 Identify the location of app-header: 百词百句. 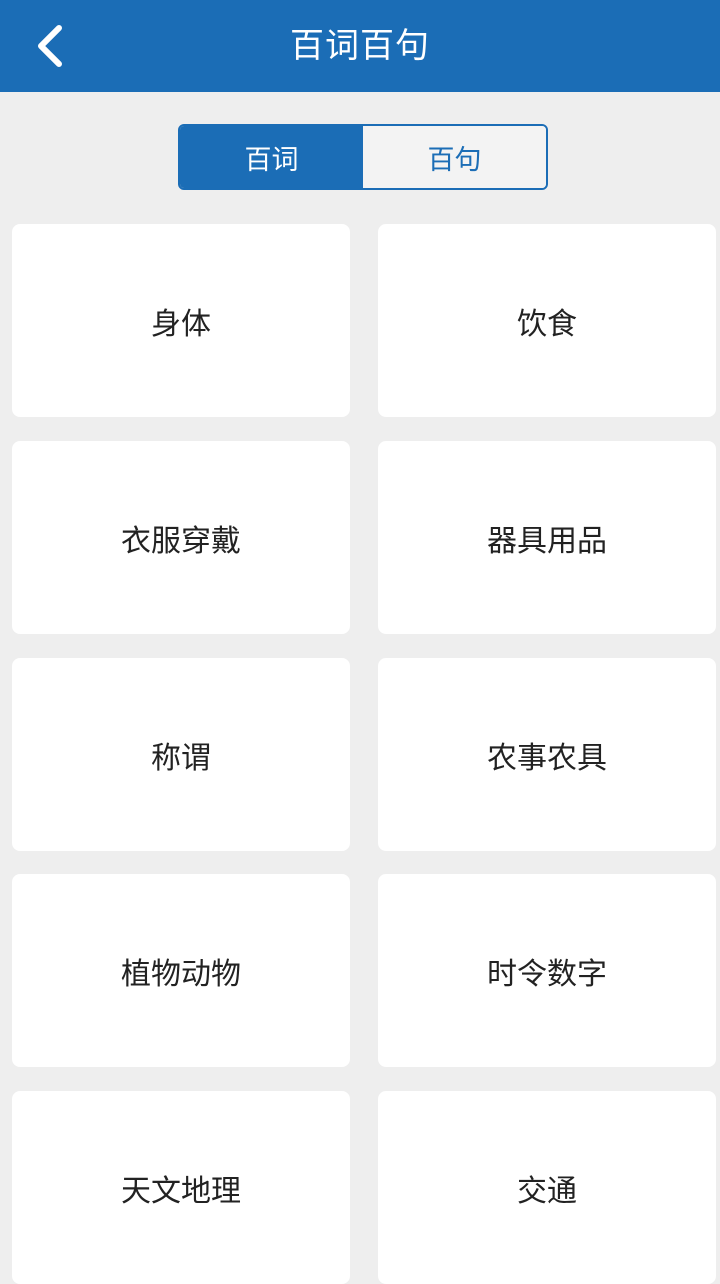
(360, 46).